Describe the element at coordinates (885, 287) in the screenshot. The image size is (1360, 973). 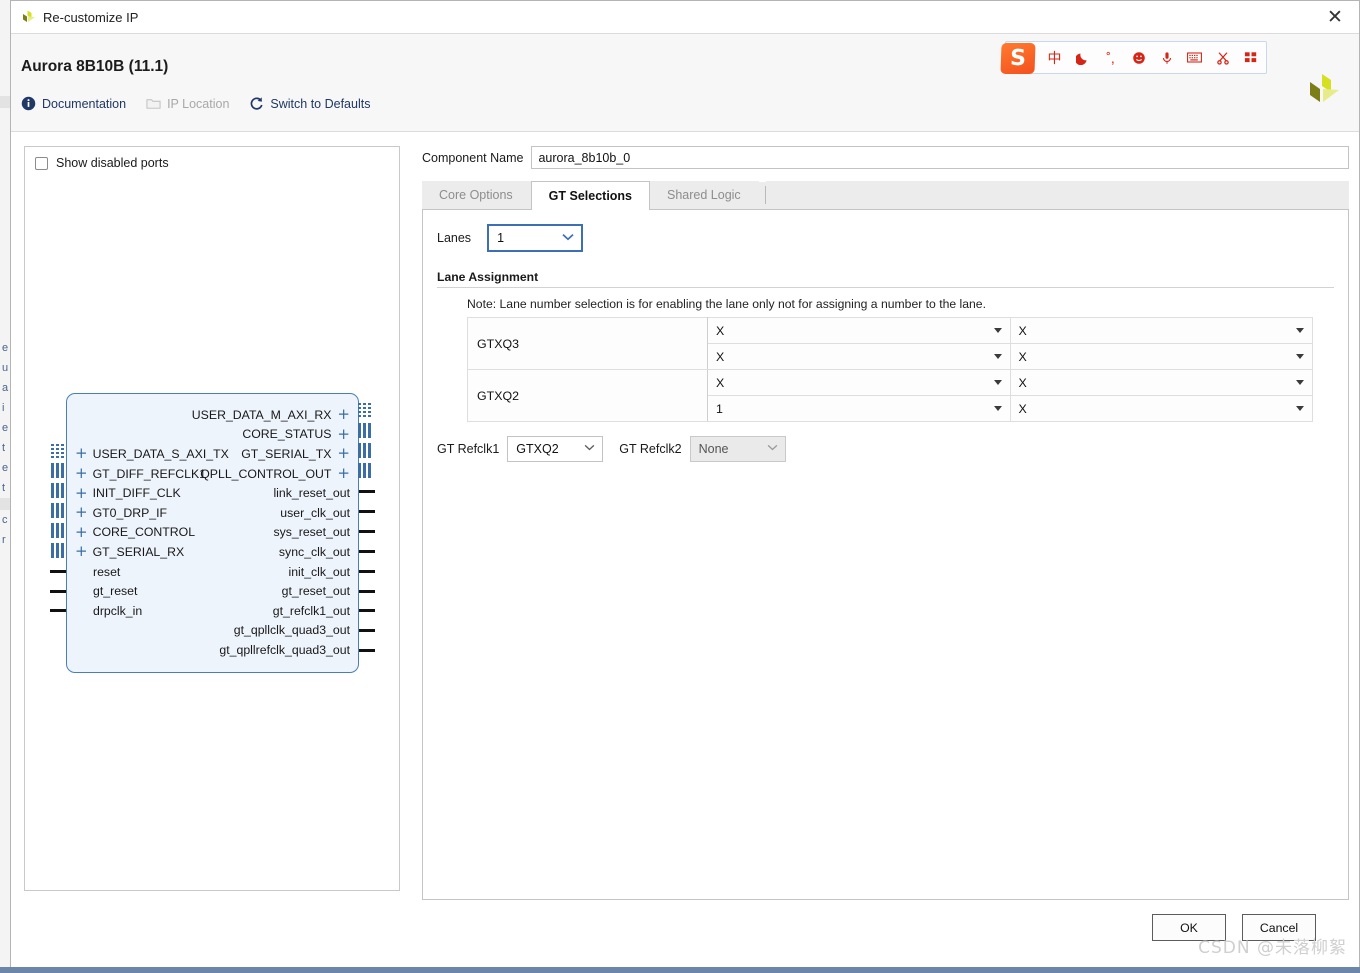
I see `section-divider` at that location.